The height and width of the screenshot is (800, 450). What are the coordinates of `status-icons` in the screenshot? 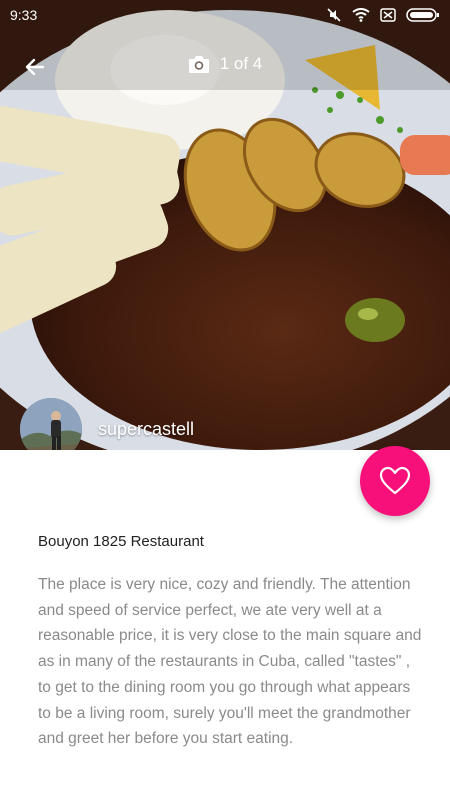 It's located at (383, 15).